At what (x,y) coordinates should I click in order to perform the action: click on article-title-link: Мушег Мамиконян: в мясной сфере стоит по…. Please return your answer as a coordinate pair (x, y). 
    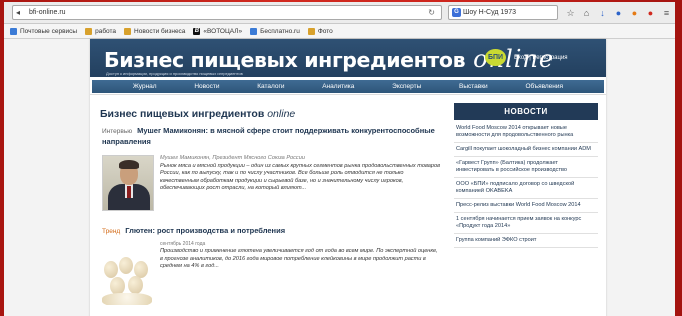
    Looking at the image, I should click on (268, 136).